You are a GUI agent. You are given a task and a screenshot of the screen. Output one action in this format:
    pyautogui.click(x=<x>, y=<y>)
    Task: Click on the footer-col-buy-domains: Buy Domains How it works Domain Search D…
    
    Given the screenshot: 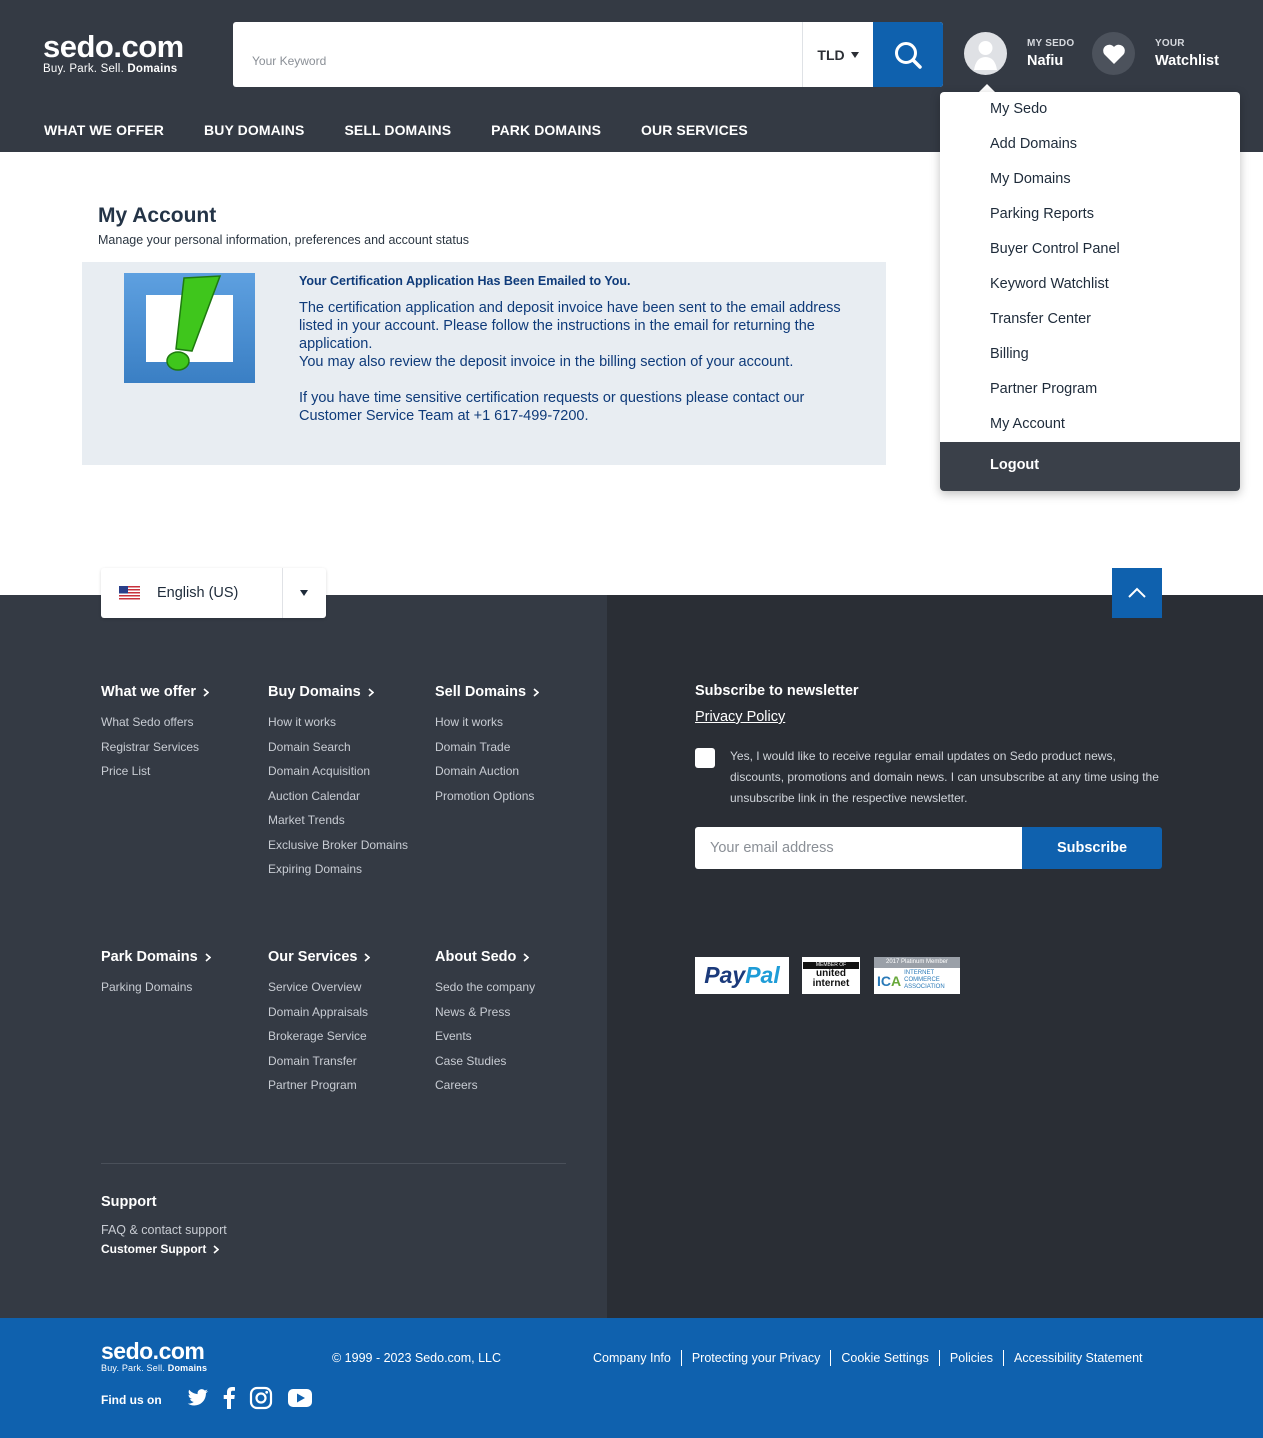 What is the action you would take?
    pyautogui.click(x=338, y=782)
    